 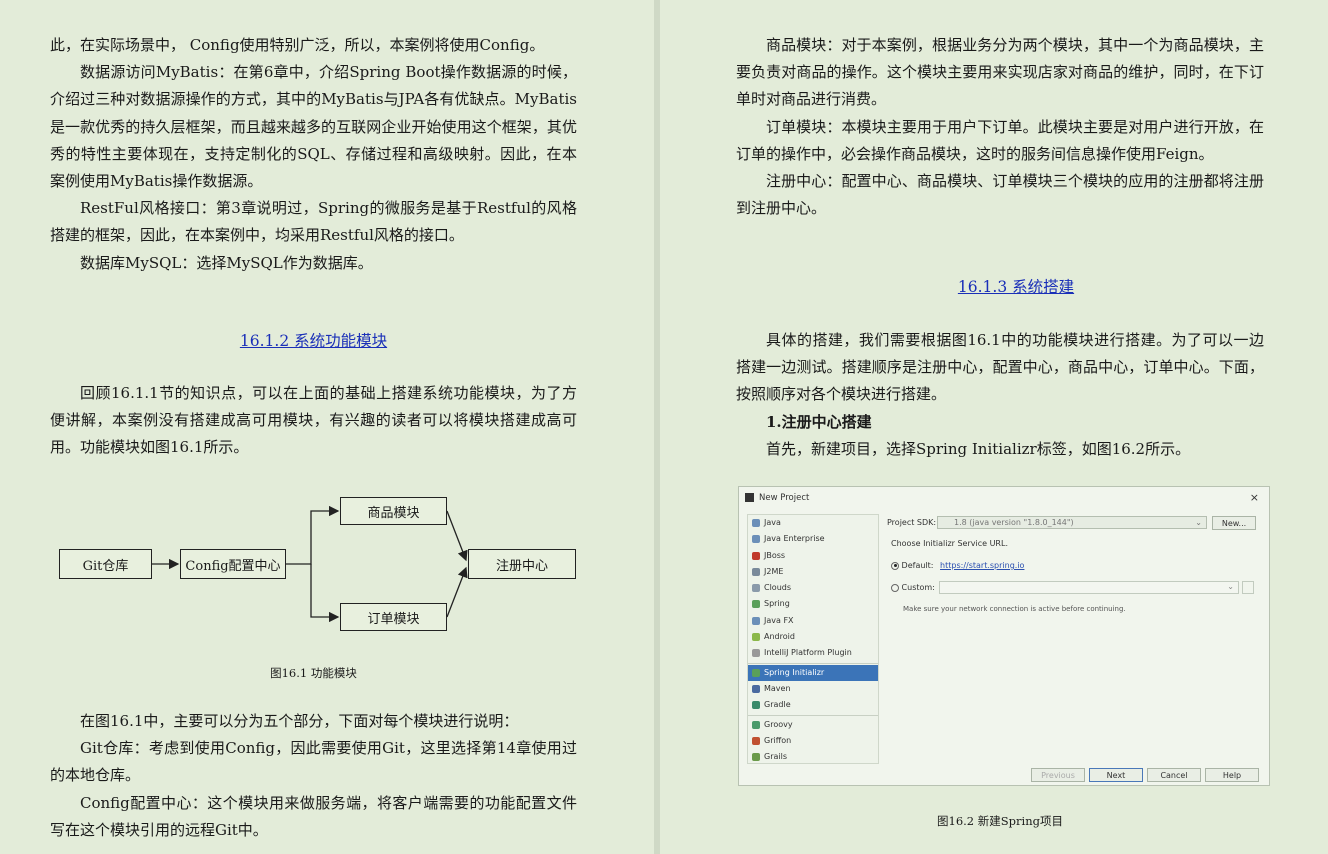 I want to click on list-item: J2ME, so click(x=813, y=572).